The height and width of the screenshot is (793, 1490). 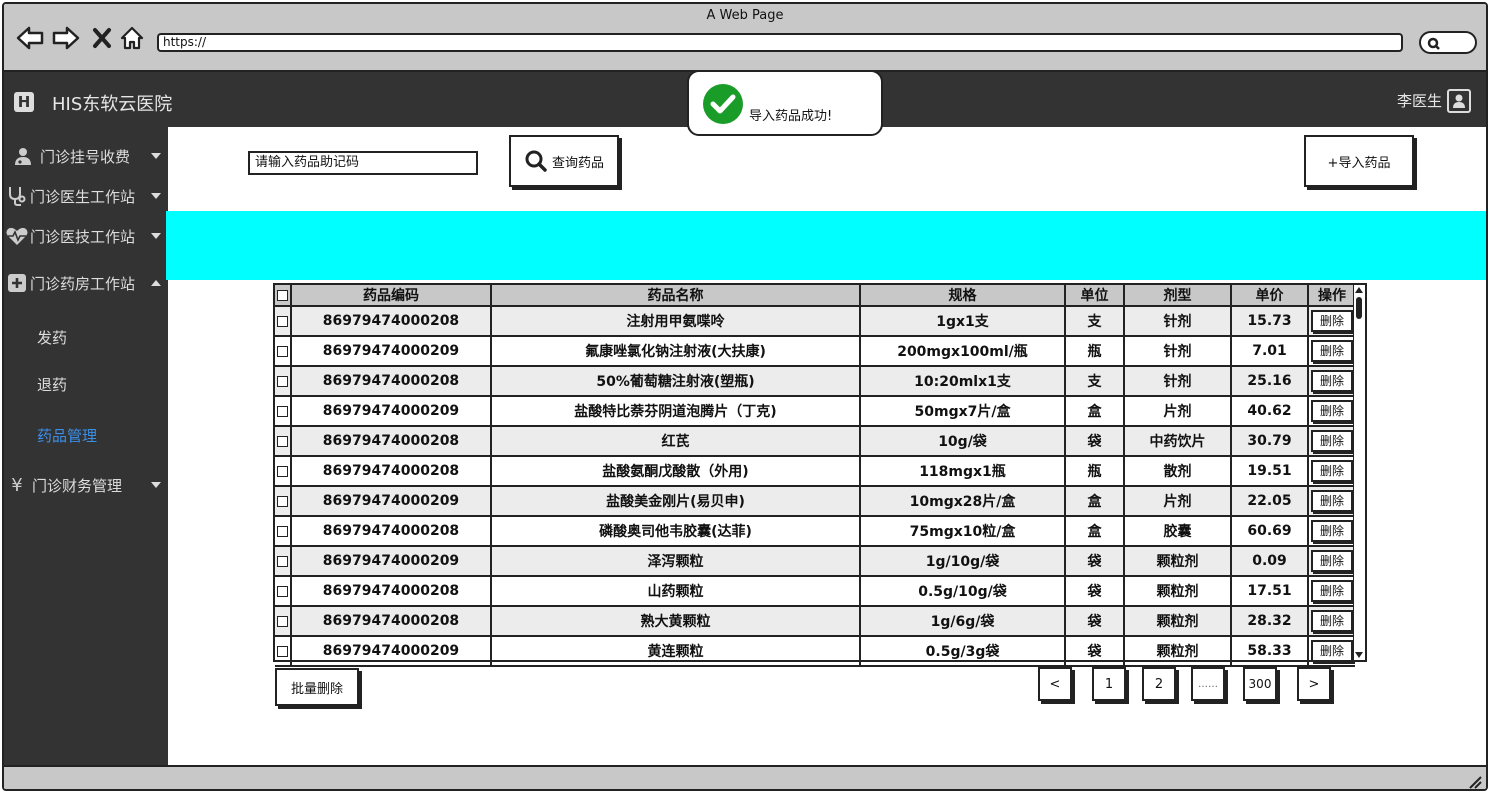 What do you see at coordinates (1448, 42) in the screenshot?
I see `browser-search-box` at bounding box center [1448, 42].